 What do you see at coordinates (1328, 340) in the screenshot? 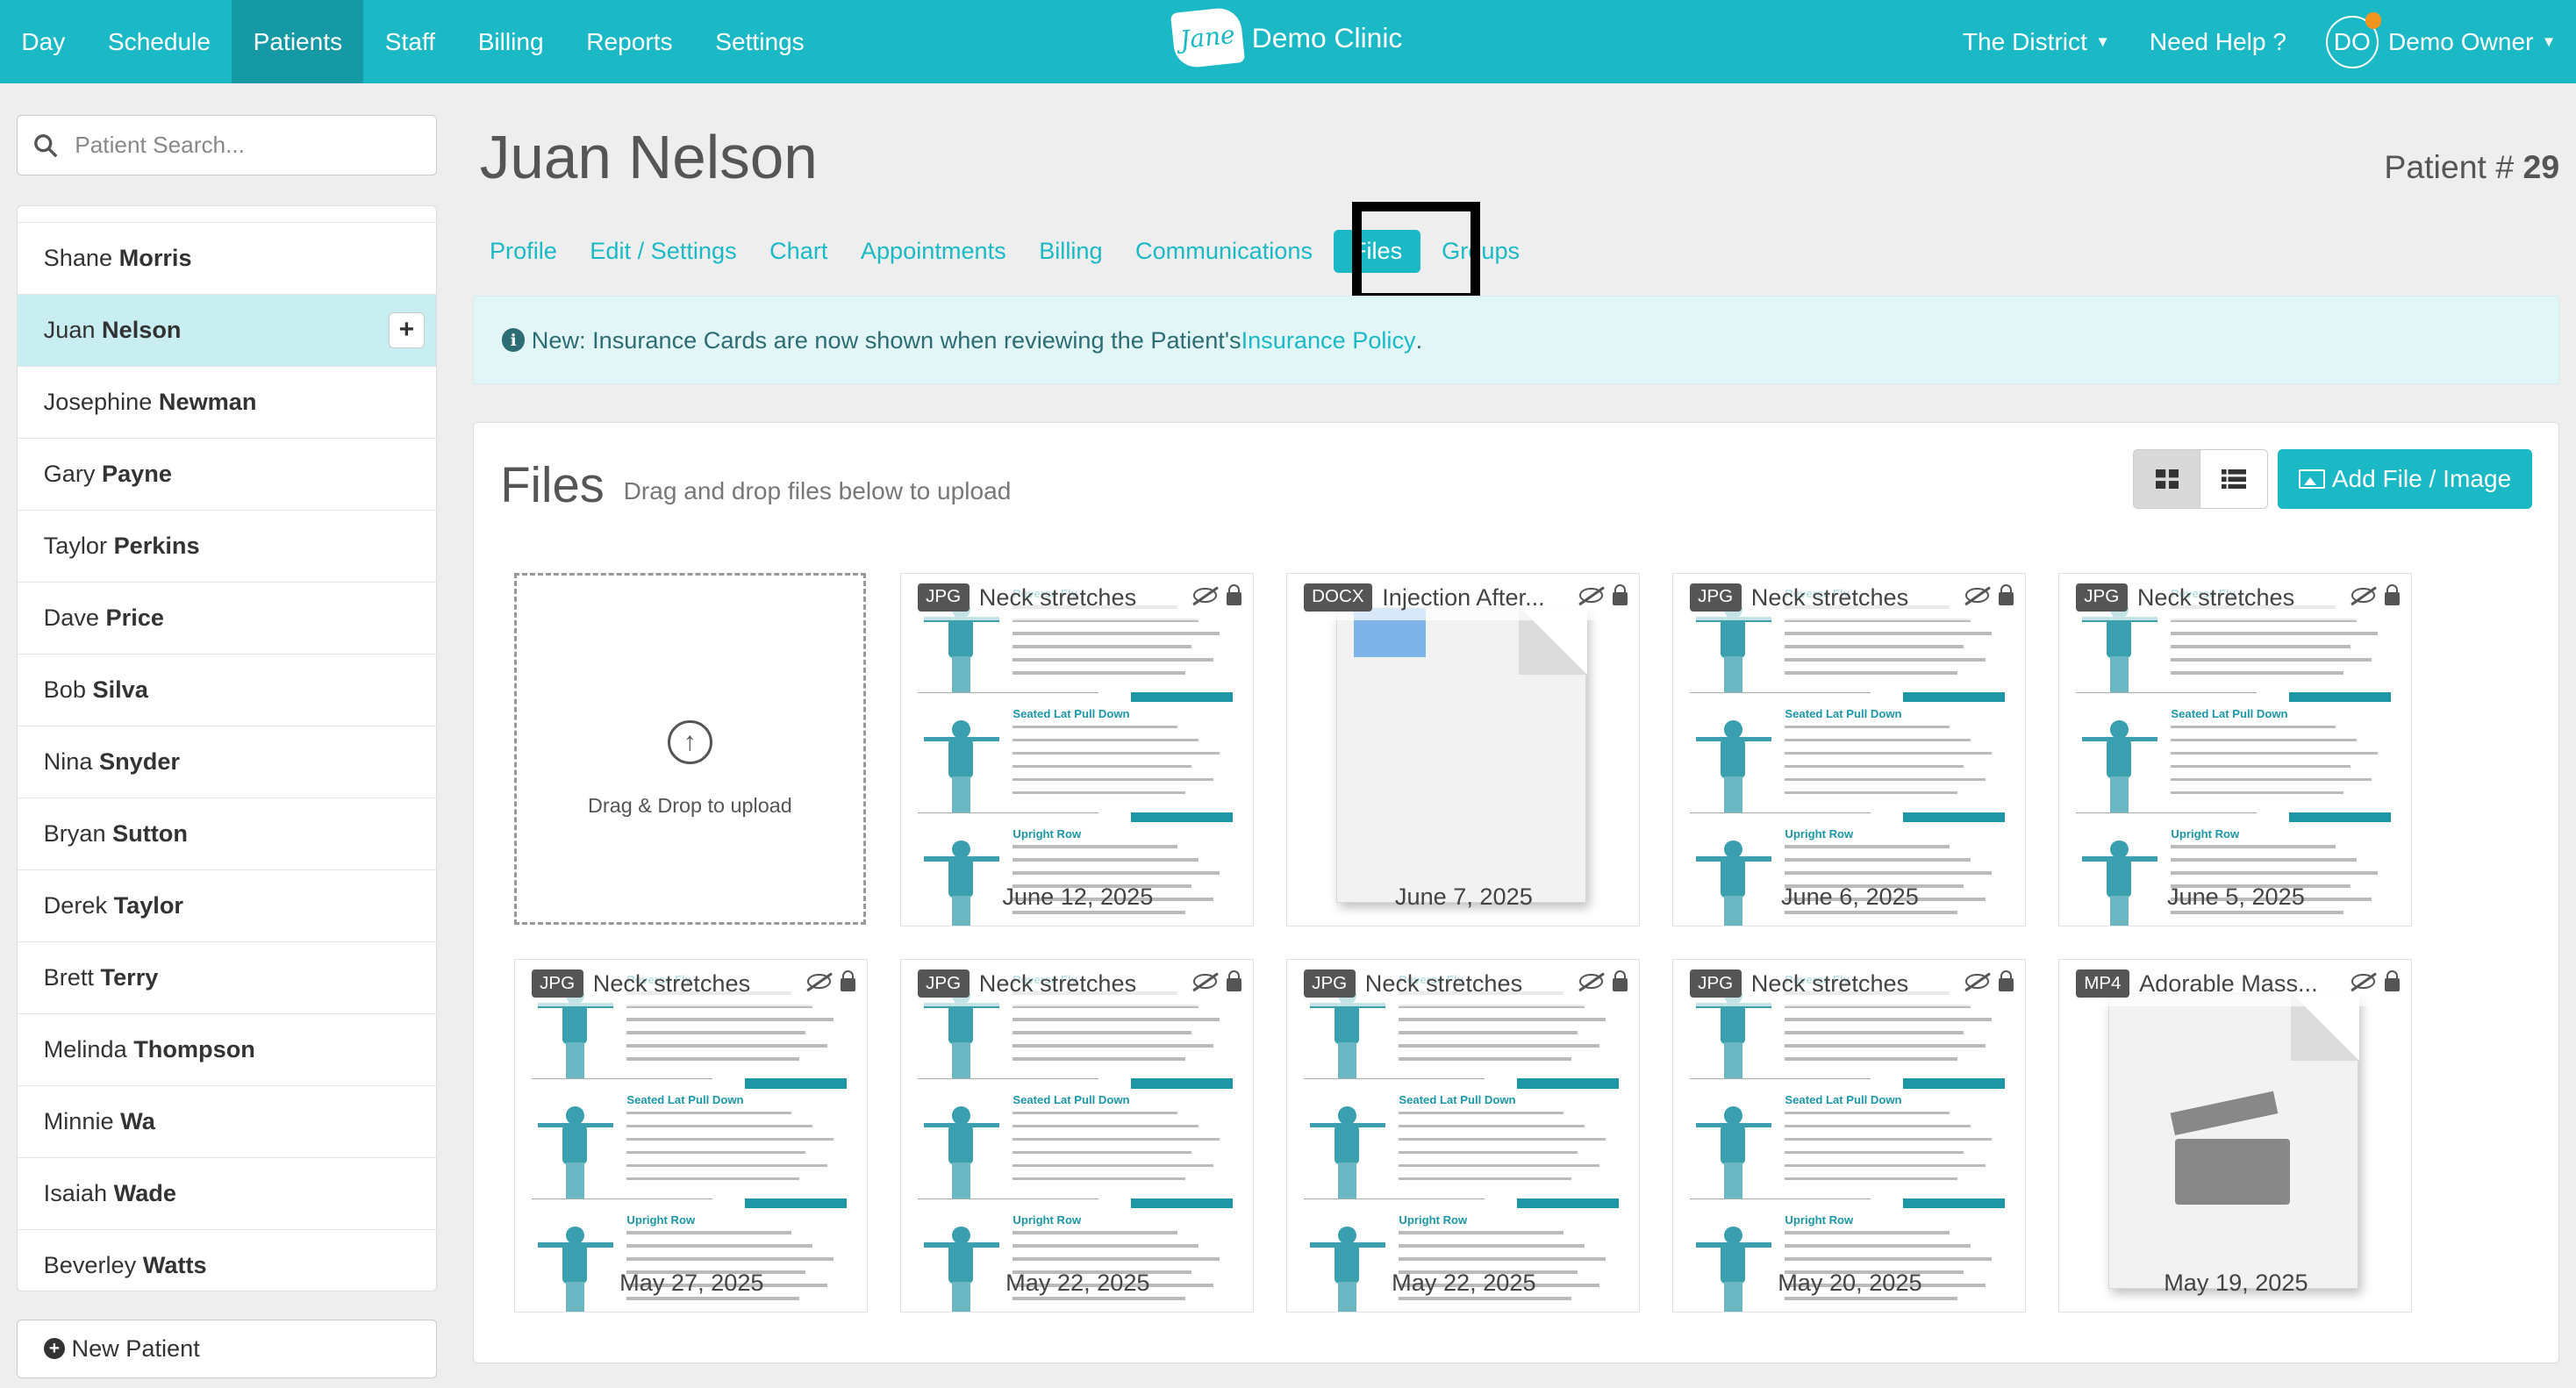
I see `insurance-policy-link: Insurance Policy` at bounding box center [1328, 340].